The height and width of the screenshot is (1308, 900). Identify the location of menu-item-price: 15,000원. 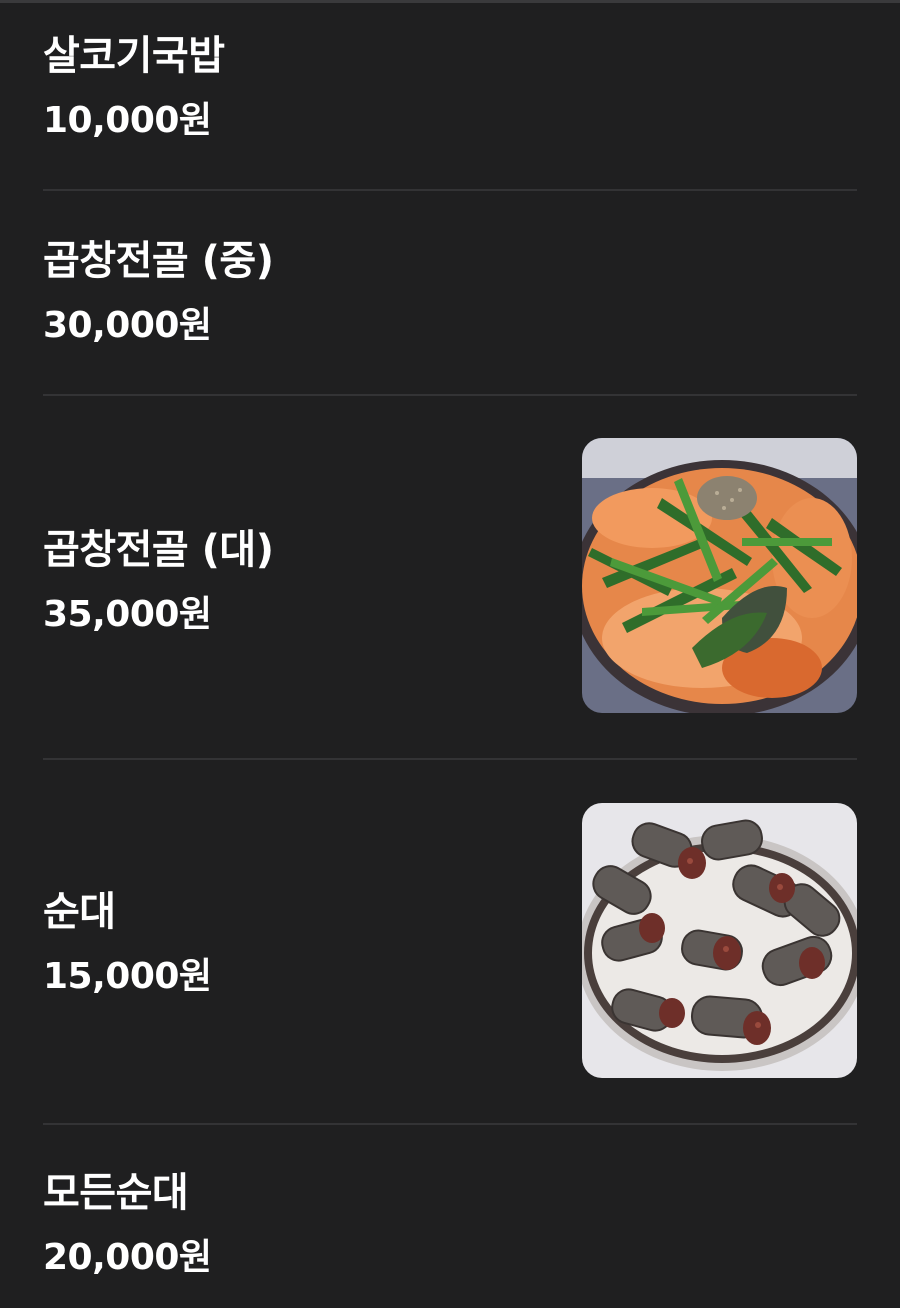
(127, 976).